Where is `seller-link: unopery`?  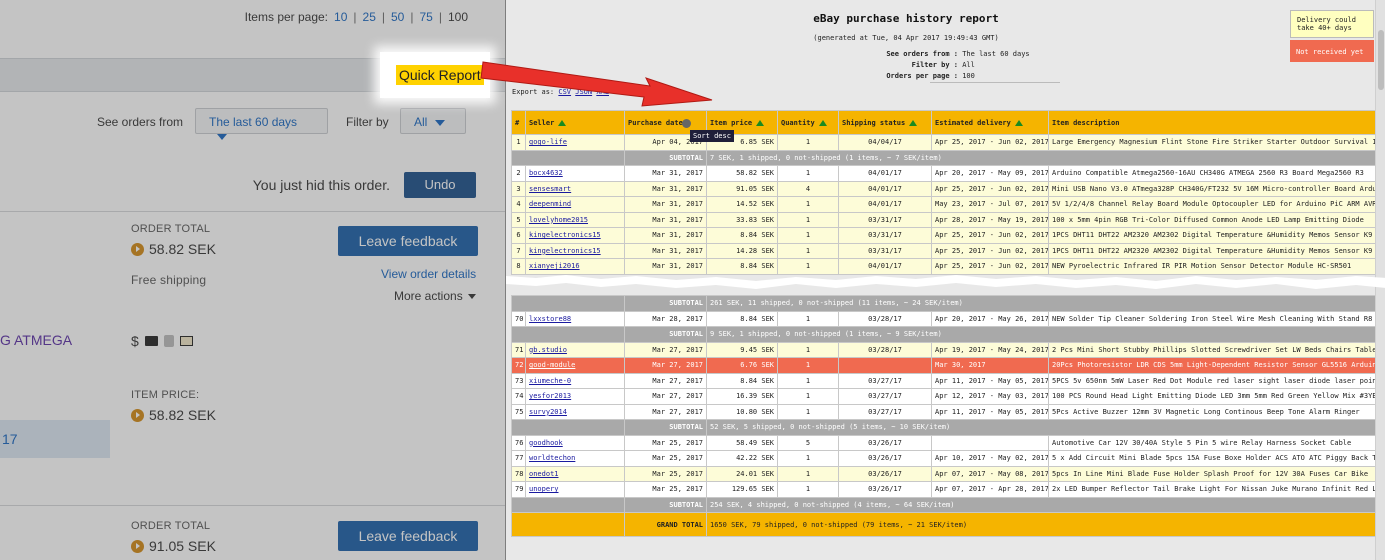
seller-link: unopery is located at coordinates (544, 489).